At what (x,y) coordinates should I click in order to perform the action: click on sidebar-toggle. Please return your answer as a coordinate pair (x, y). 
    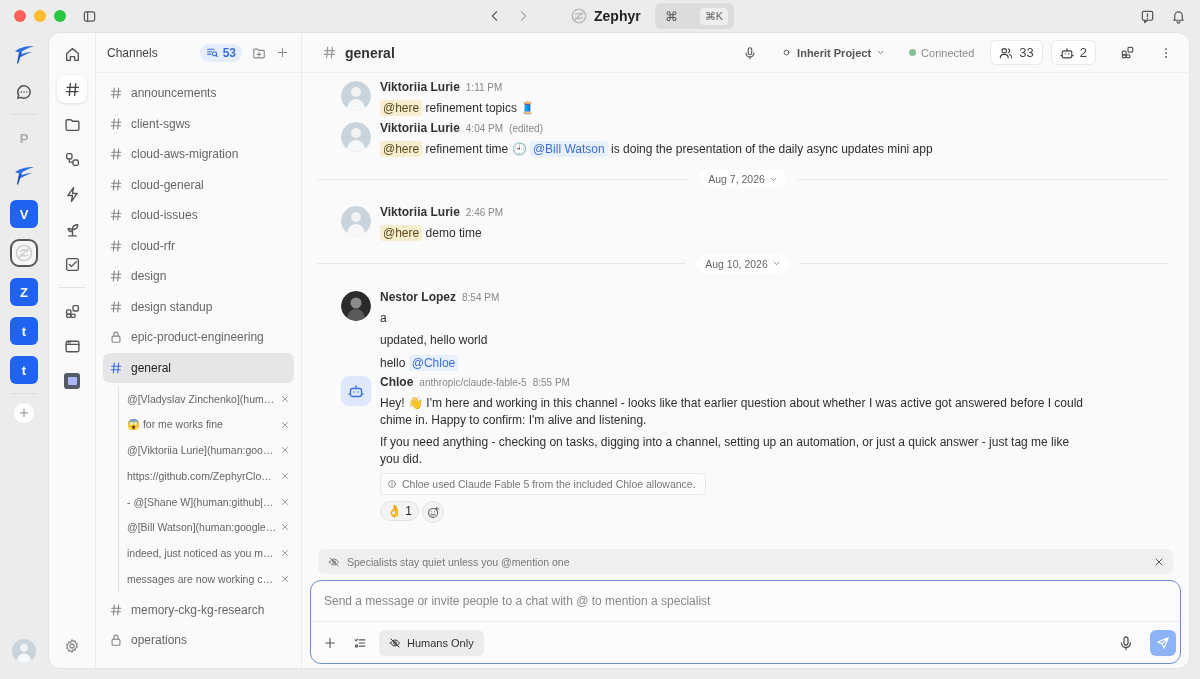
    Looking at the image, I should click on (89, 16).